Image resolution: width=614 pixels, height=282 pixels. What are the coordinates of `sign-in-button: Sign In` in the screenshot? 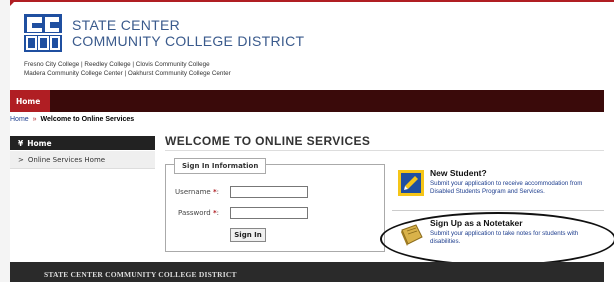 It's located at (248, 235).